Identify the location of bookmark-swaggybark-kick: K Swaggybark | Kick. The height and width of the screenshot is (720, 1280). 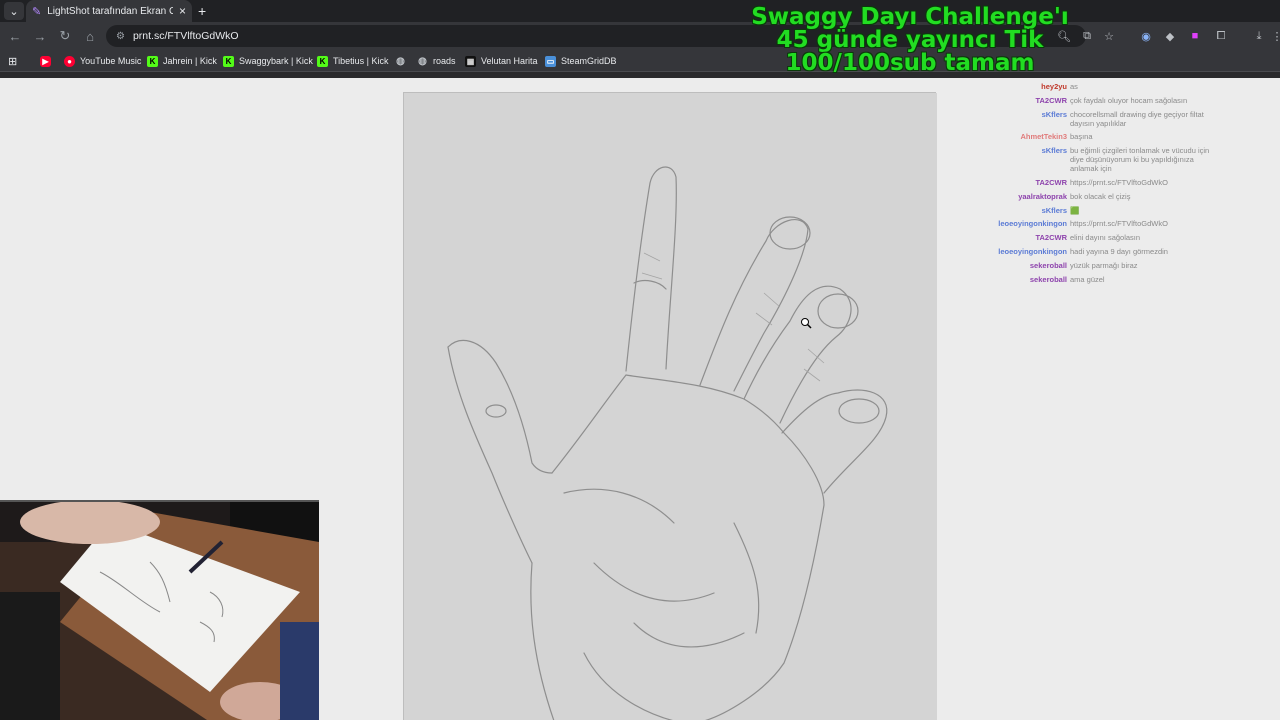
(268, 61).